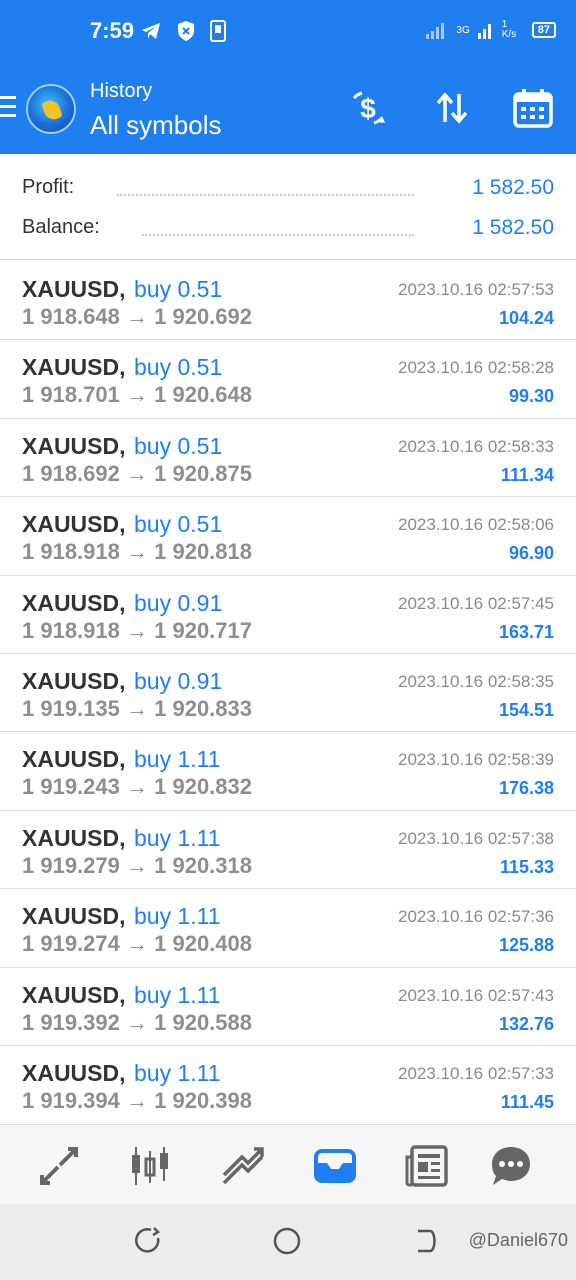  I want to click on news-icon, so click(427, 1166).